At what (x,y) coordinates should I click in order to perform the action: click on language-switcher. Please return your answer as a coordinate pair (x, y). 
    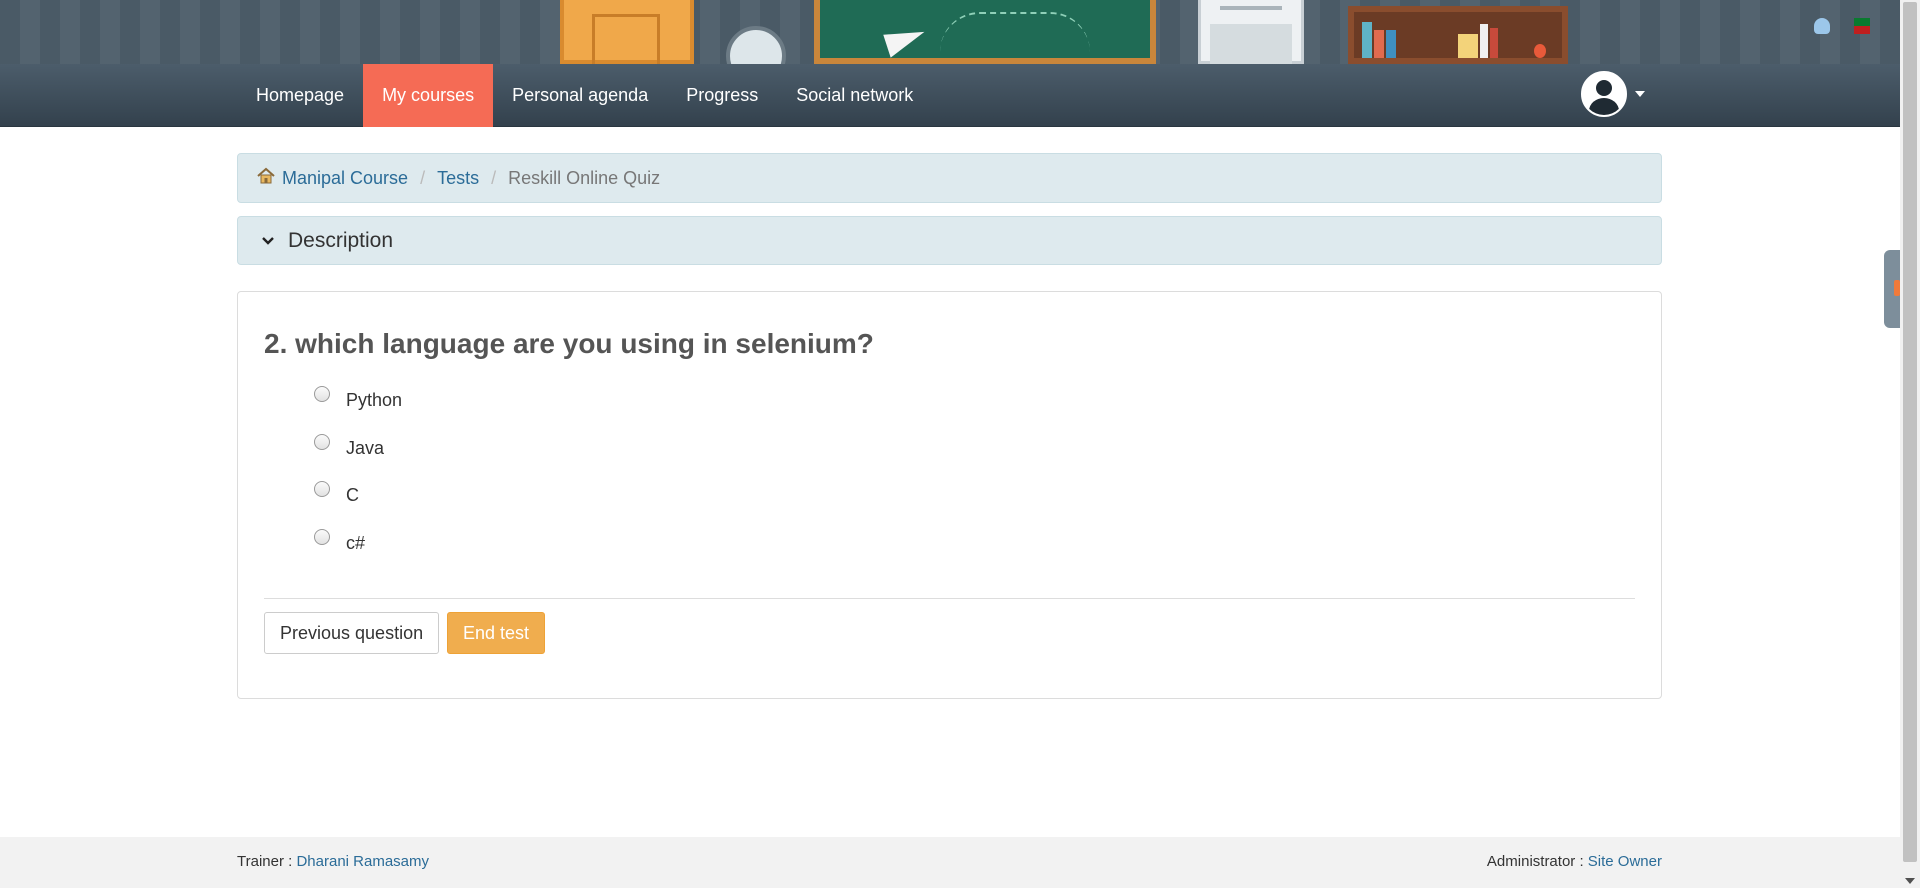
    Looking at the image, I should click on (1842, 26).